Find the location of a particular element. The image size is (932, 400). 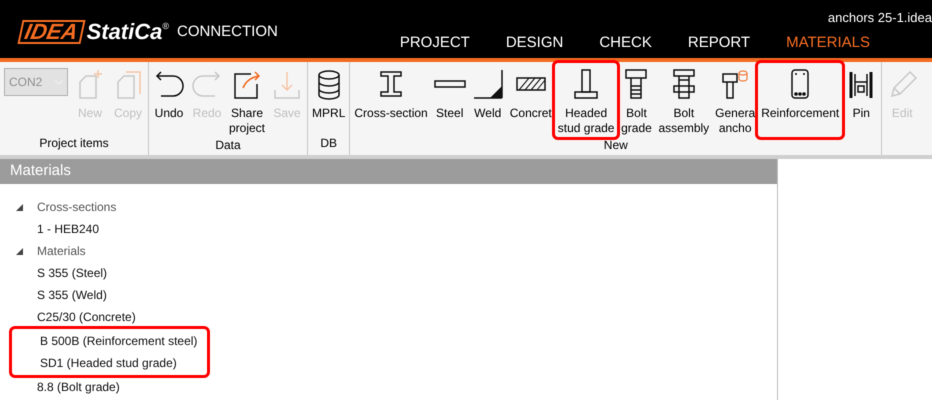

tree-item: C25/30 (Concrete) is located at coordinates (86, 317).